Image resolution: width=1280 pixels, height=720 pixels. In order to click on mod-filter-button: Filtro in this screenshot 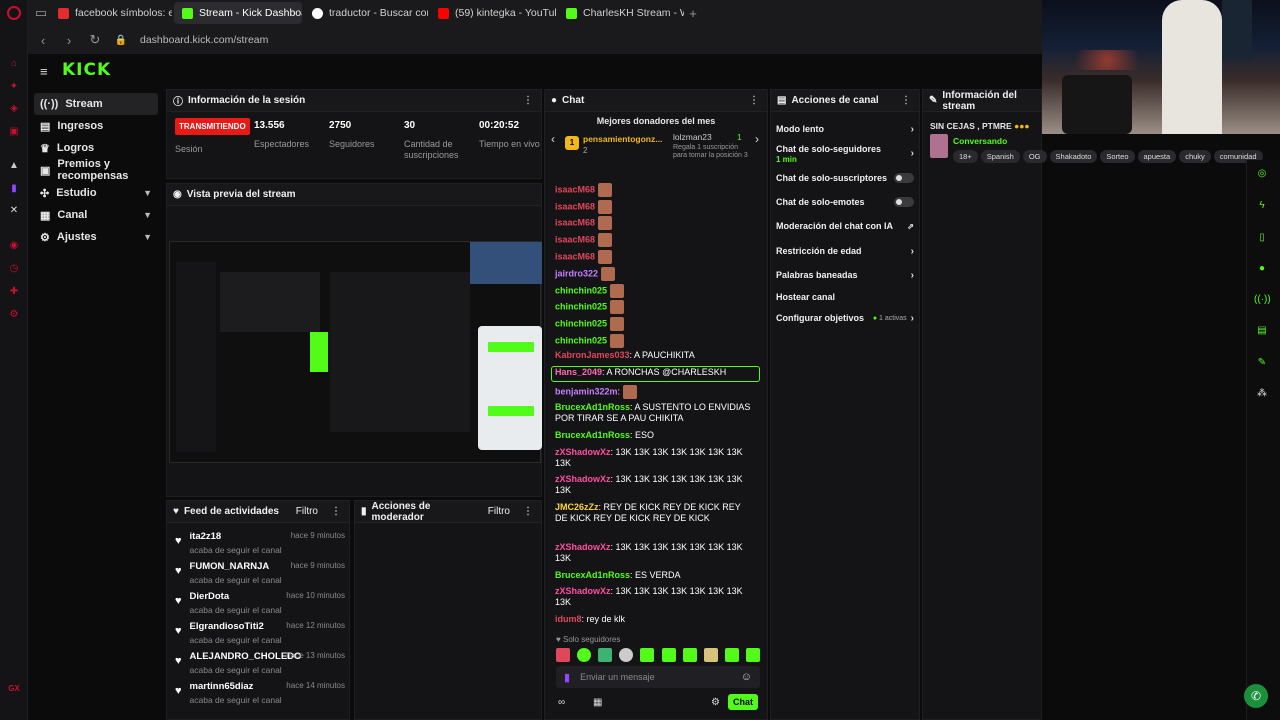, I will do `click(499, 511)`.